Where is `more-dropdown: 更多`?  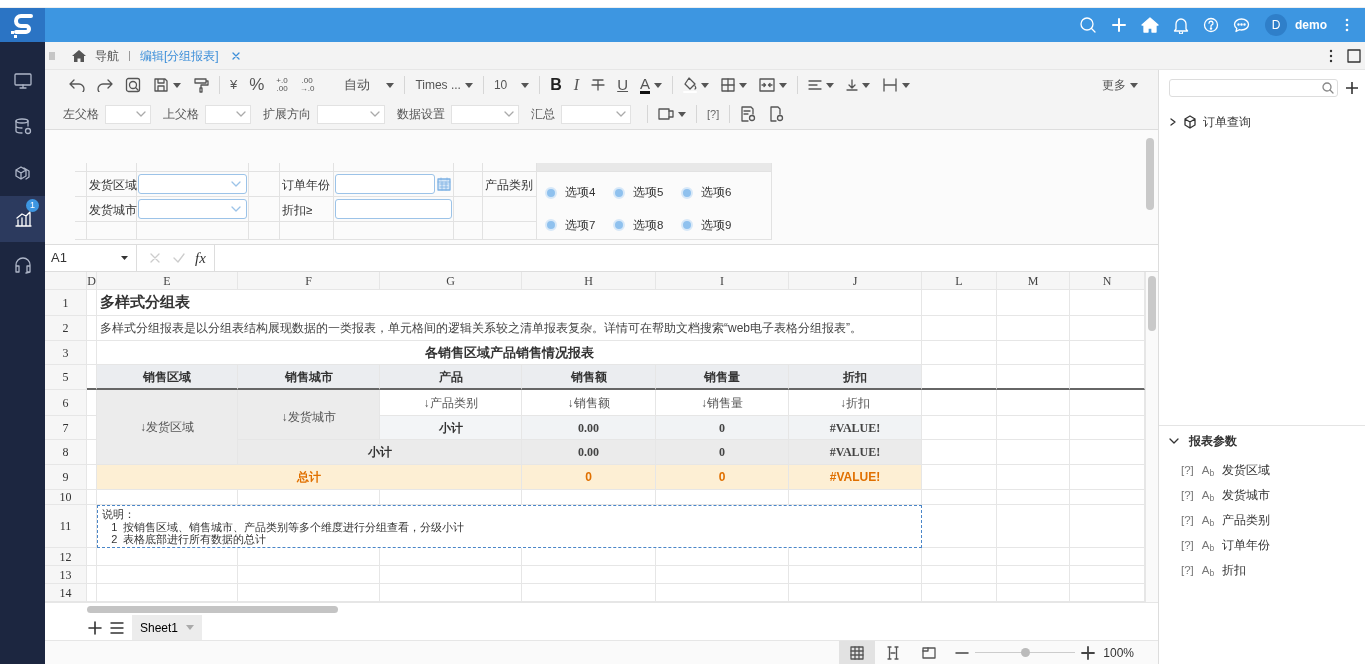
more-dropdown: 更多 is located at coordinates (1120, 85).